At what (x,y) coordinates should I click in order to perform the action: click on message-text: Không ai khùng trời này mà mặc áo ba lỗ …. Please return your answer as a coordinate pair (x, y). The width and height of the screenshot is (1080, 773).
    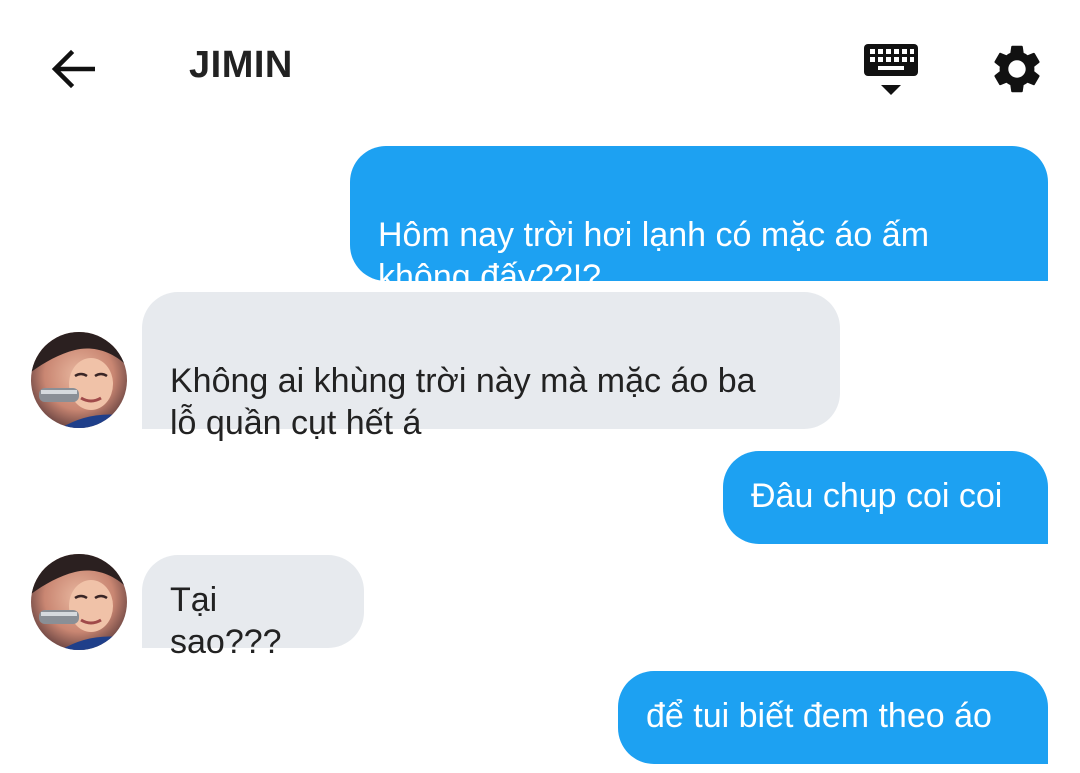
    Looking at the image, I should click on (463, 402).